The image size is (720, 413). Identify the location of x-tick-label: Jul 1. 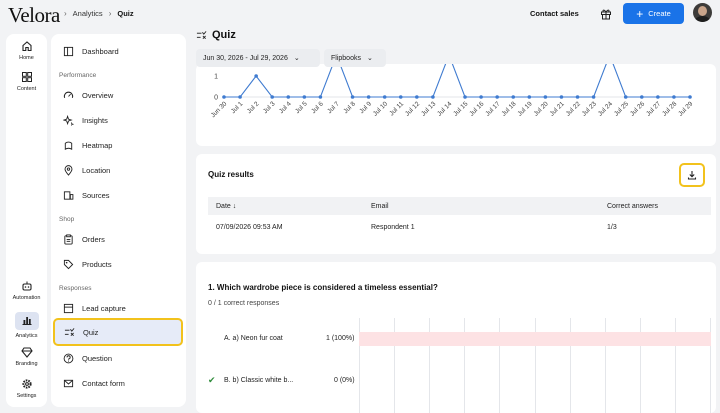
(237, 107).